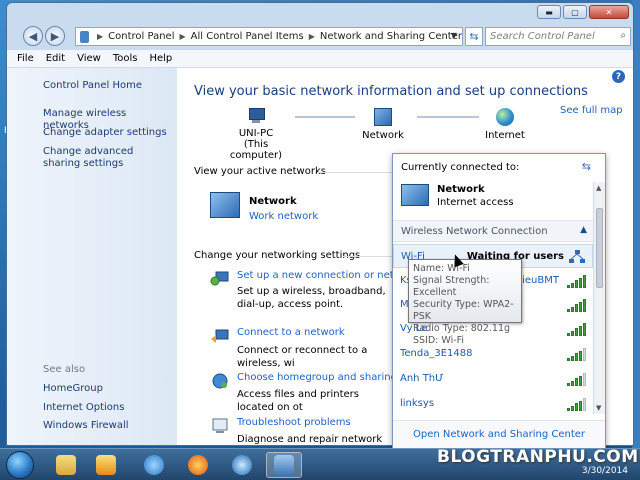 The height and width of the screenshot is (480, 640). What do you see at coordinates (105, 389) in the screenshot?
I see `sidebar-homegroup: HomeGroup` at bounding box center [105, 389].